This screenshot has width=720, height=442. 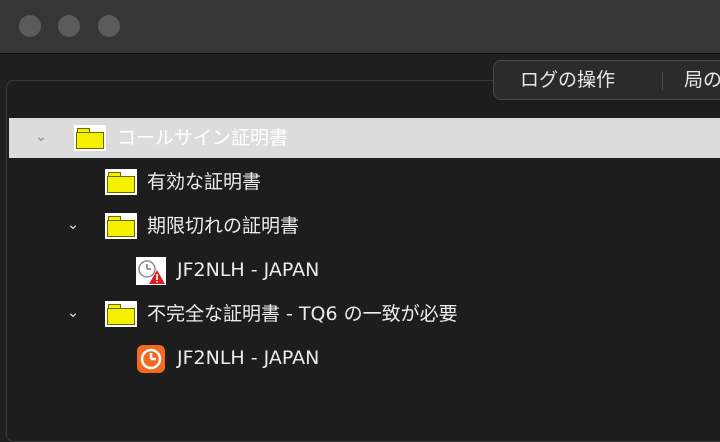 I want to click on tree-item-label: 期限切れの証明書, so click(x=223, y=226).